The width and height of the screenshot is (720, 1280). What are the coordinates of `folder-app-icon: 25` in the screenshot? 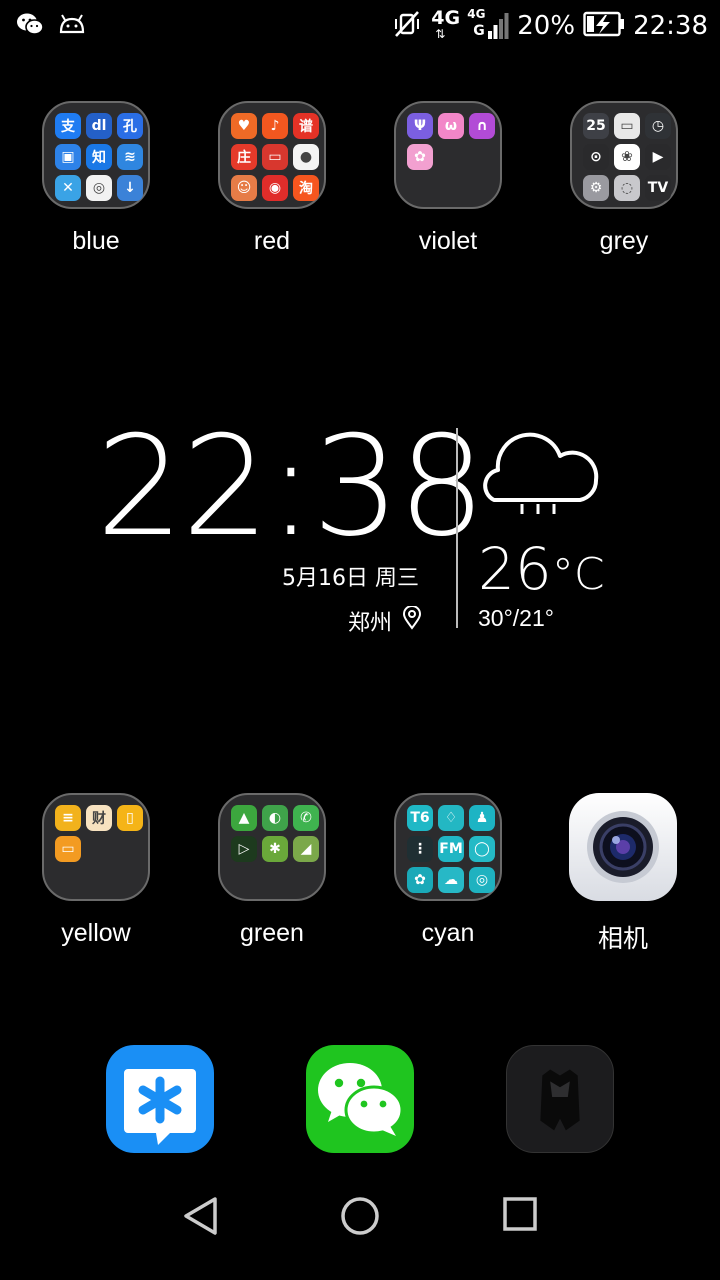 It's located at (596, 126).